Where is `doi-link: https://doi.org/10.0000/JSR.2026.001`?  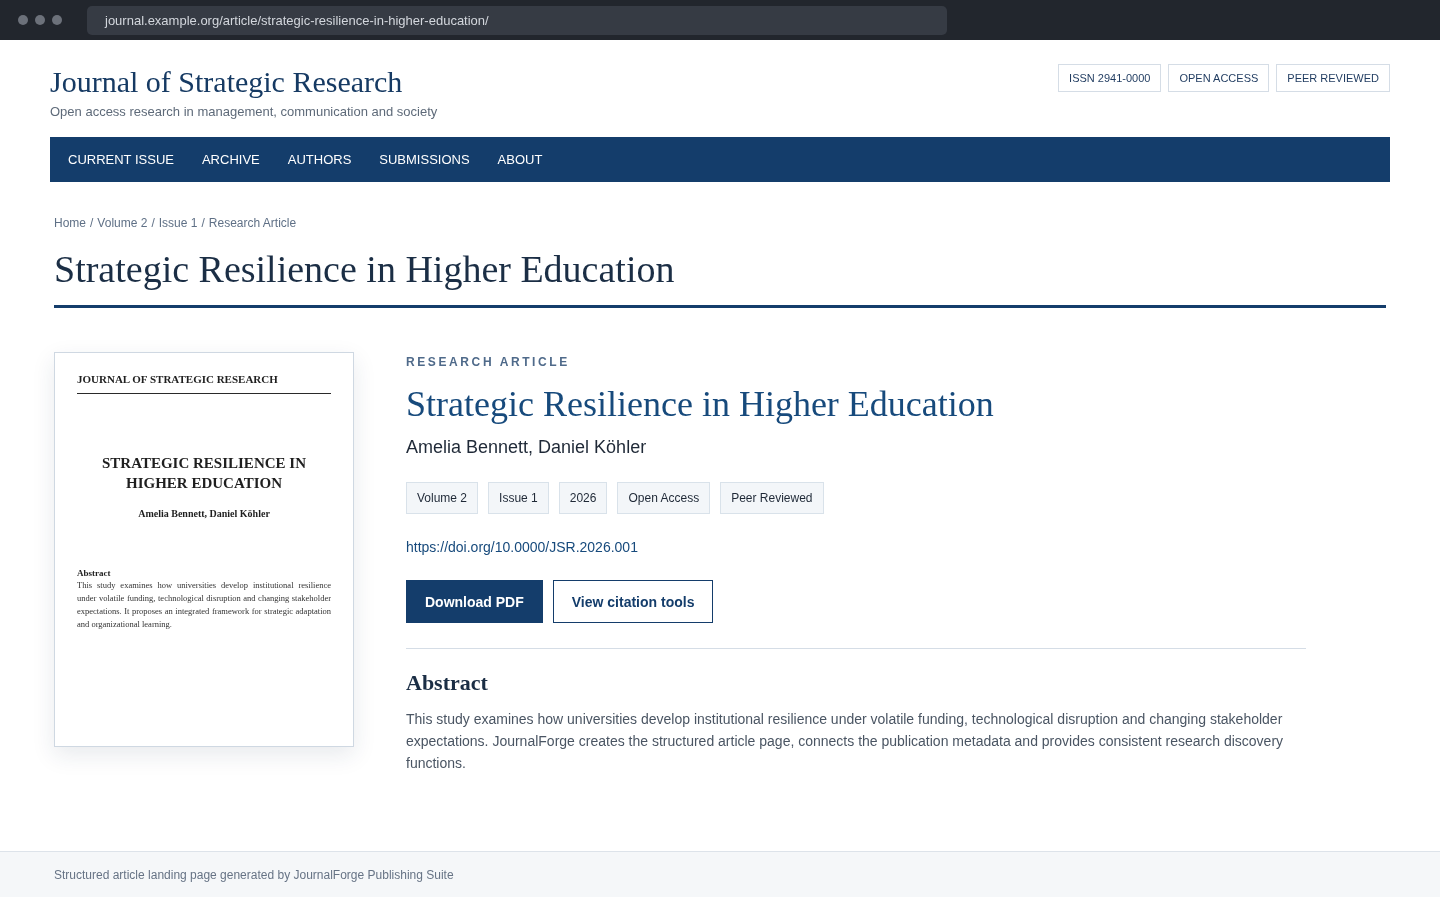 doi-link: https://doi.org/10.0000/JSR.2026.001 is located at coordinates (522, 547).